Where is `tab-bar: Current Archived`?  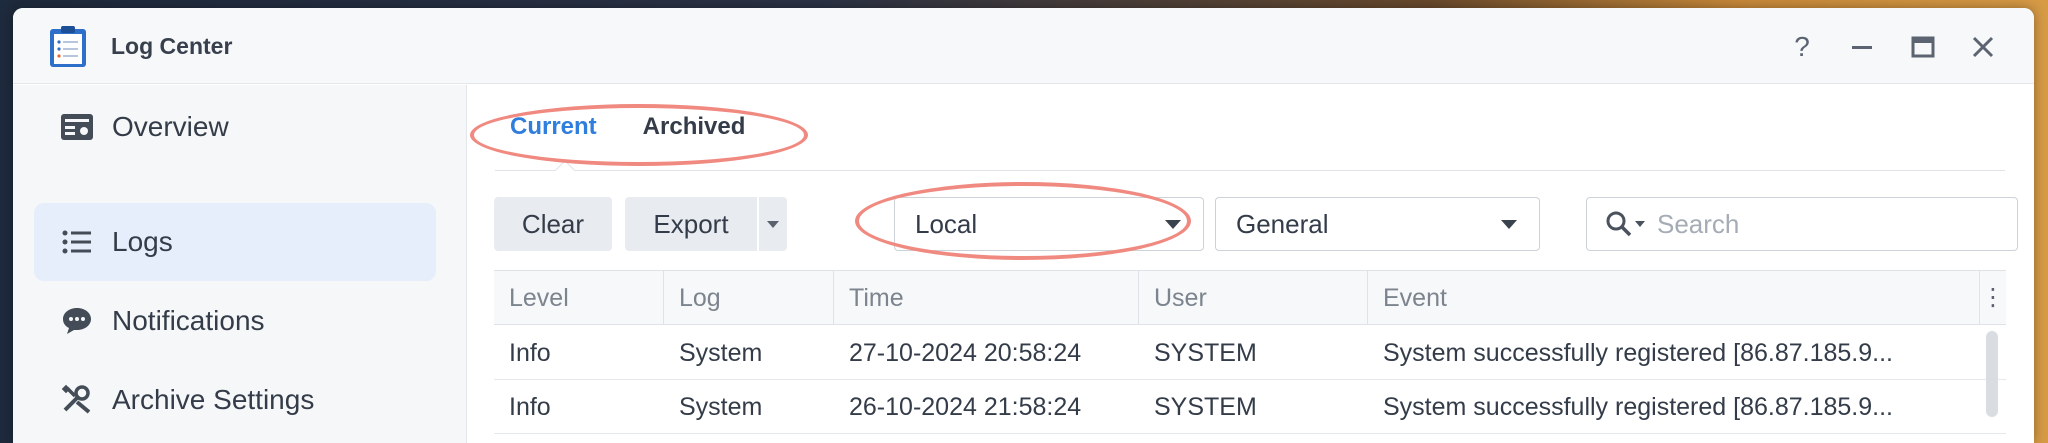 tab-bar: Current Archived is located at coordinates (650, 133).